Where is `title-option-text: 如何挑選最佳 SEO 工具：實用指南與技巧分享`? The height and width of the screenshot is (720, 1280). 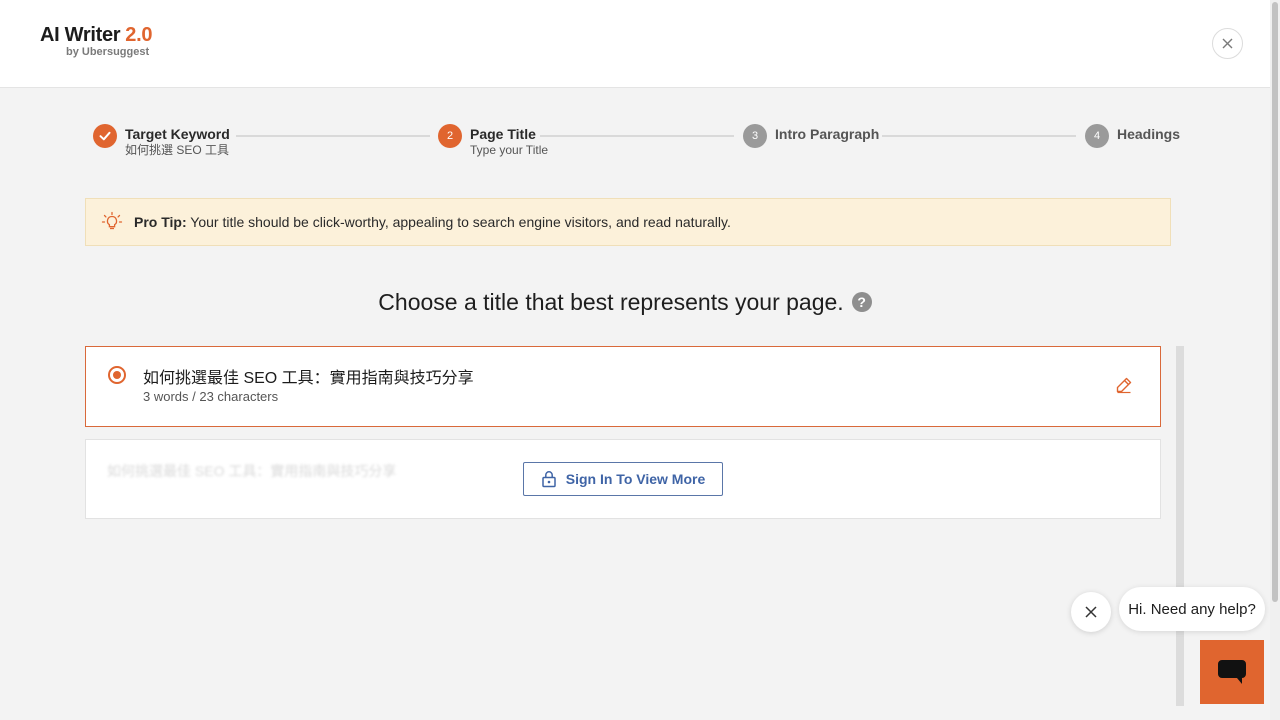
title-option-text: 如何挑選最佳 SEO 工具：實用指南與技巧分享 is located at coordinates (308, 378).